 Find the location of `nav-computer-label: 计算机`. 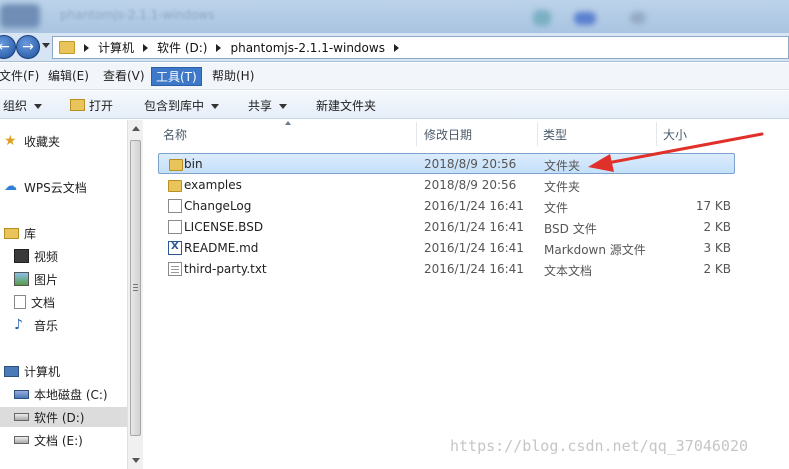

nav-computer-label: 计算机 is located at coordinates (42, 371).